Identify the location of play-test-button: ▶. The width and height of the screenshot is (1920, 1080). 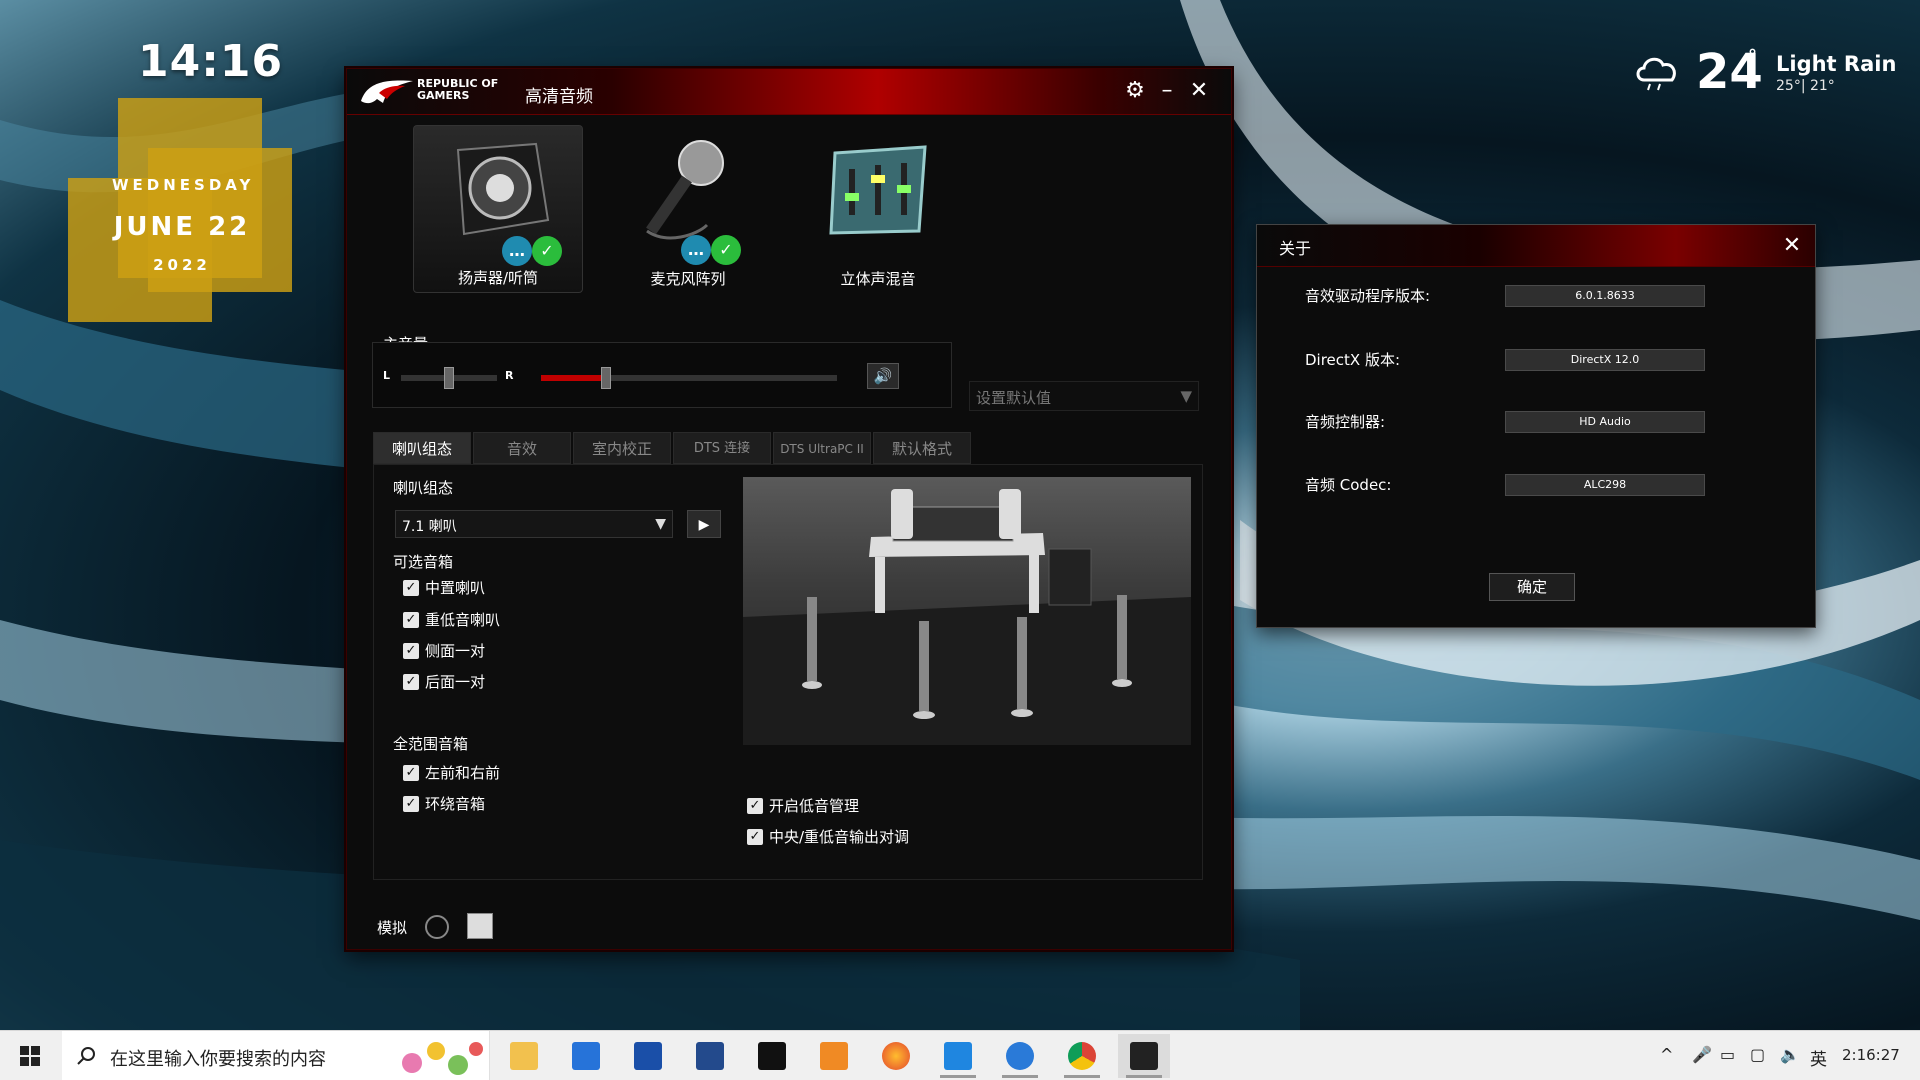
(704, 524).